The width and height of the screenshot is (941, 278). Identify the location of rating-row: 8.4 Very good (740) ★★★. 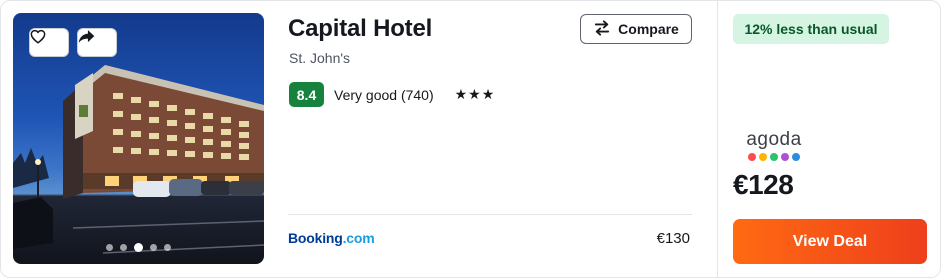
(392, 94).